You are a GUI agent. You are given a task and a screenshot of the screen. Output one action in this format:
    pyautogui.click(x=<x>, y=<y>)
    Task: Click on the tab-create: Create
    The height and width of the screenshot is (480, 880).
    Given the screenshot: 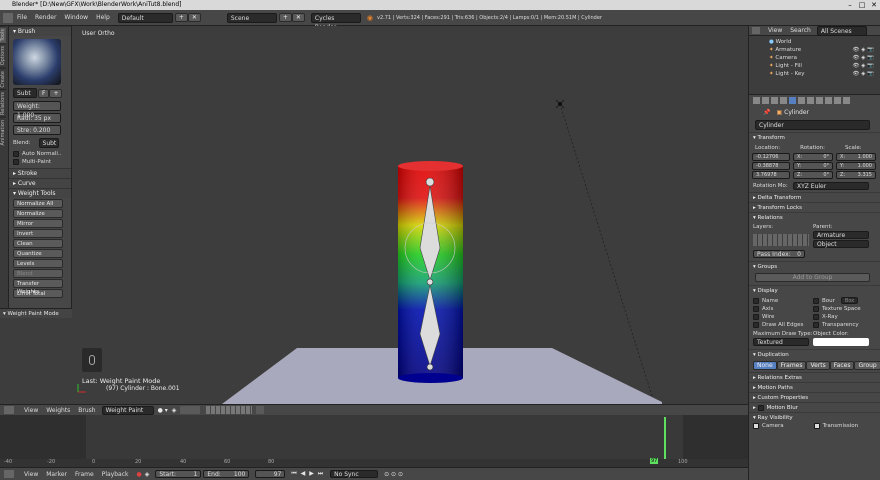 What is the action you would take?
    pyautogui.click(x=3, y=78)
    